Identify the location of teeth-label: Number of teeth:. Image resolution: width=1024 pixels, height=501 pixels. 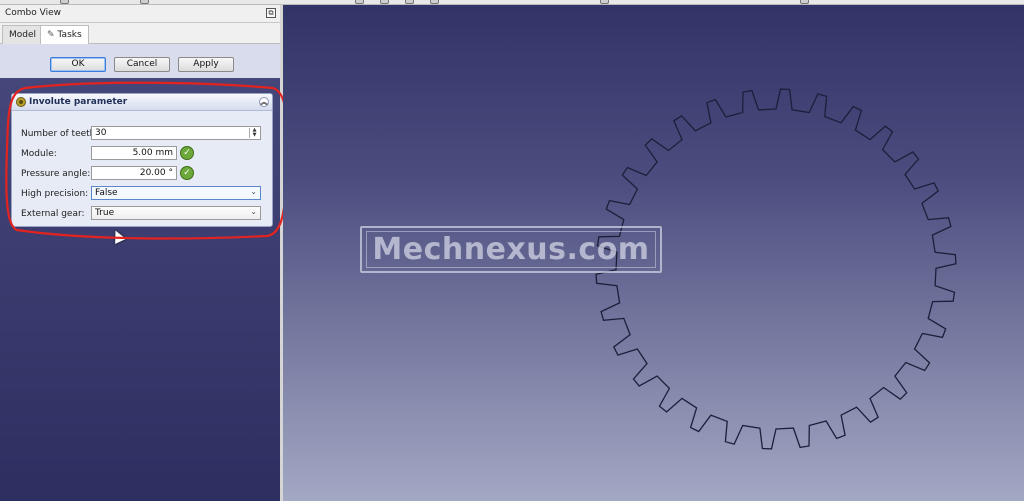
(60, 134).